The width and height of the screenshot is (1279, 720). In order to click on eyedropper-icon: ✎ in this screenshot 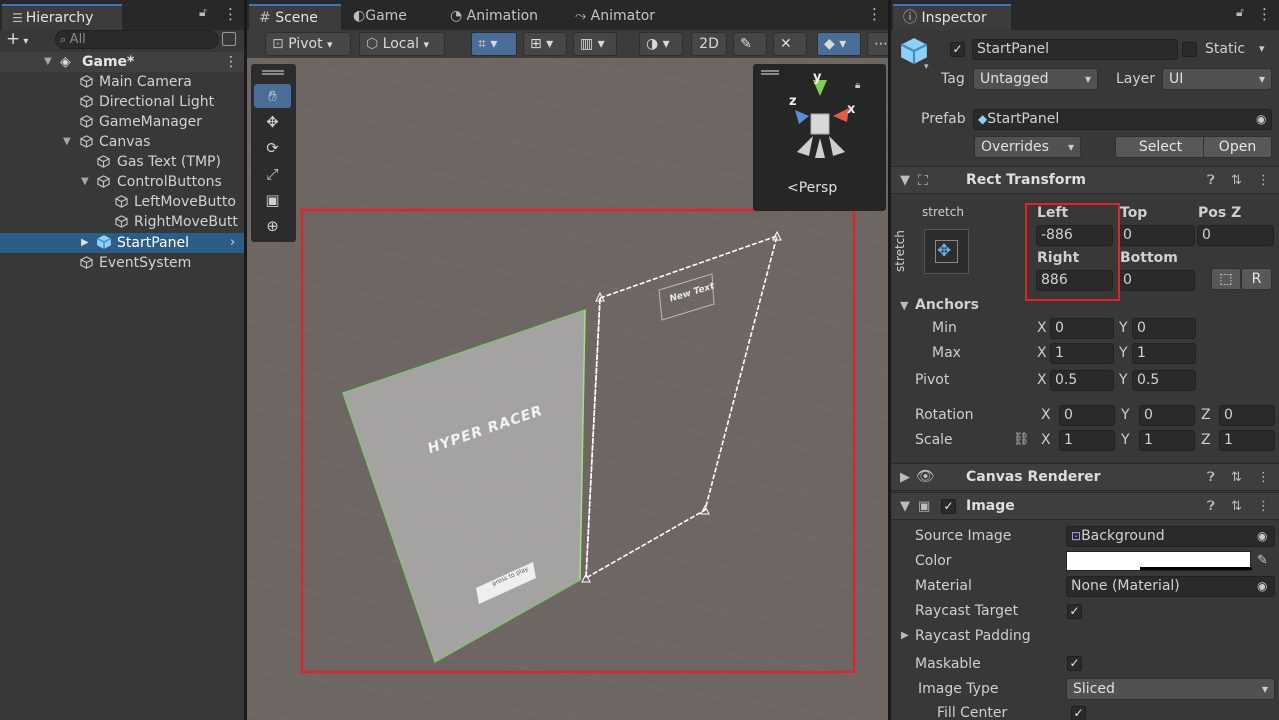, I will do `click(1262, 560)`.